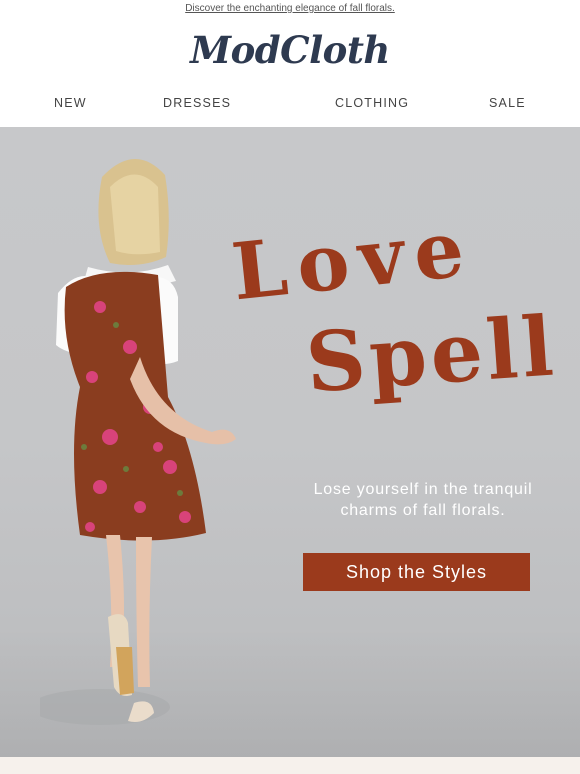  Describe the element at coordinates (290, 765) in the screenshot. I see `next-section-peek` at that location.